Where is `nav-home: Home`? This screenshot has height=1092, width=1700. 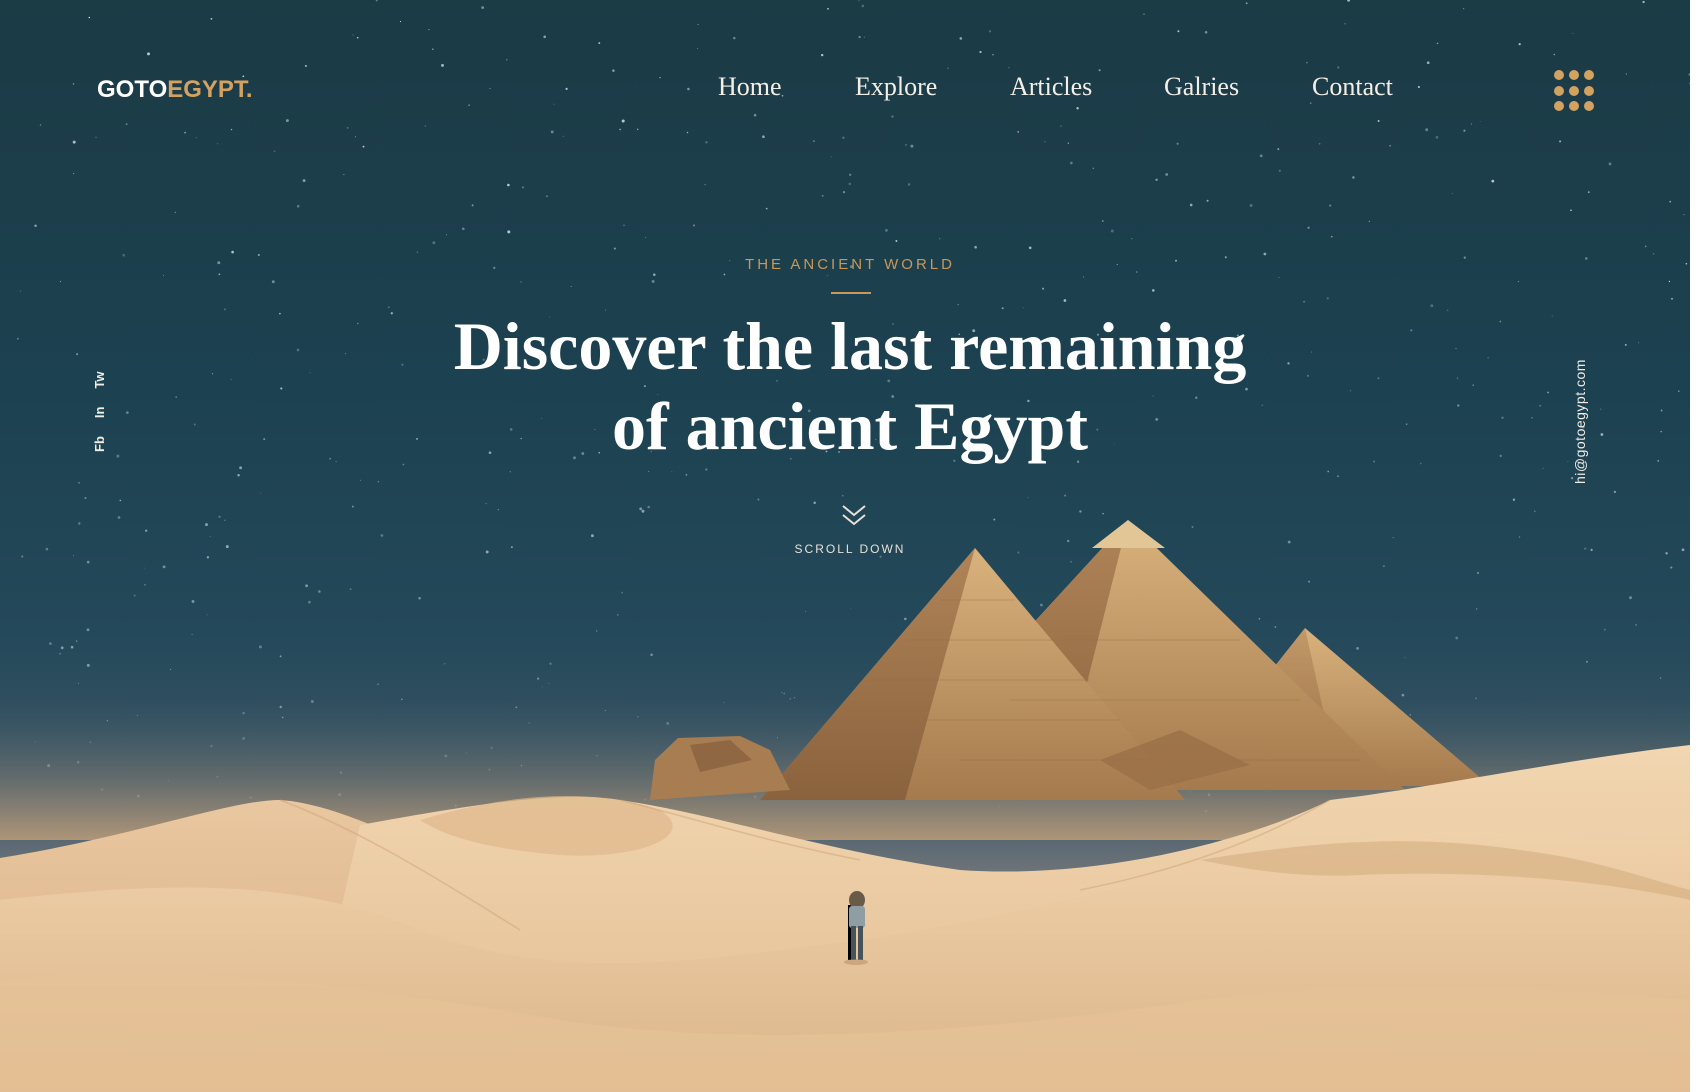
nav-home: Home is located at coordinates (750, 87).